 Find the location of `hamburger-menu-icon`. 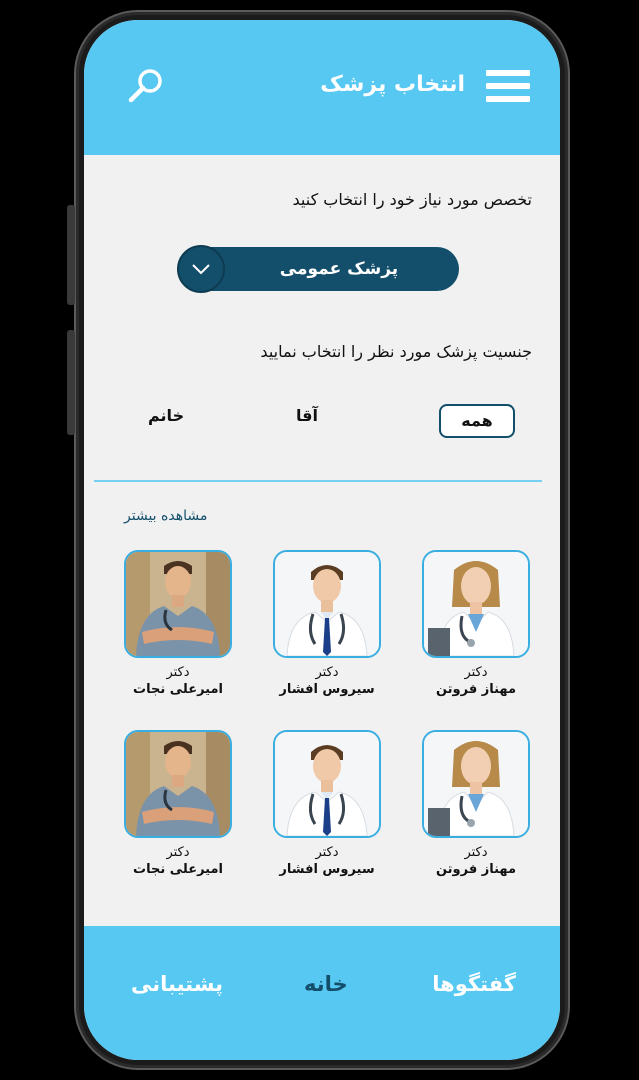

hamburger-menu-icon is located at coordinates (508, 87).